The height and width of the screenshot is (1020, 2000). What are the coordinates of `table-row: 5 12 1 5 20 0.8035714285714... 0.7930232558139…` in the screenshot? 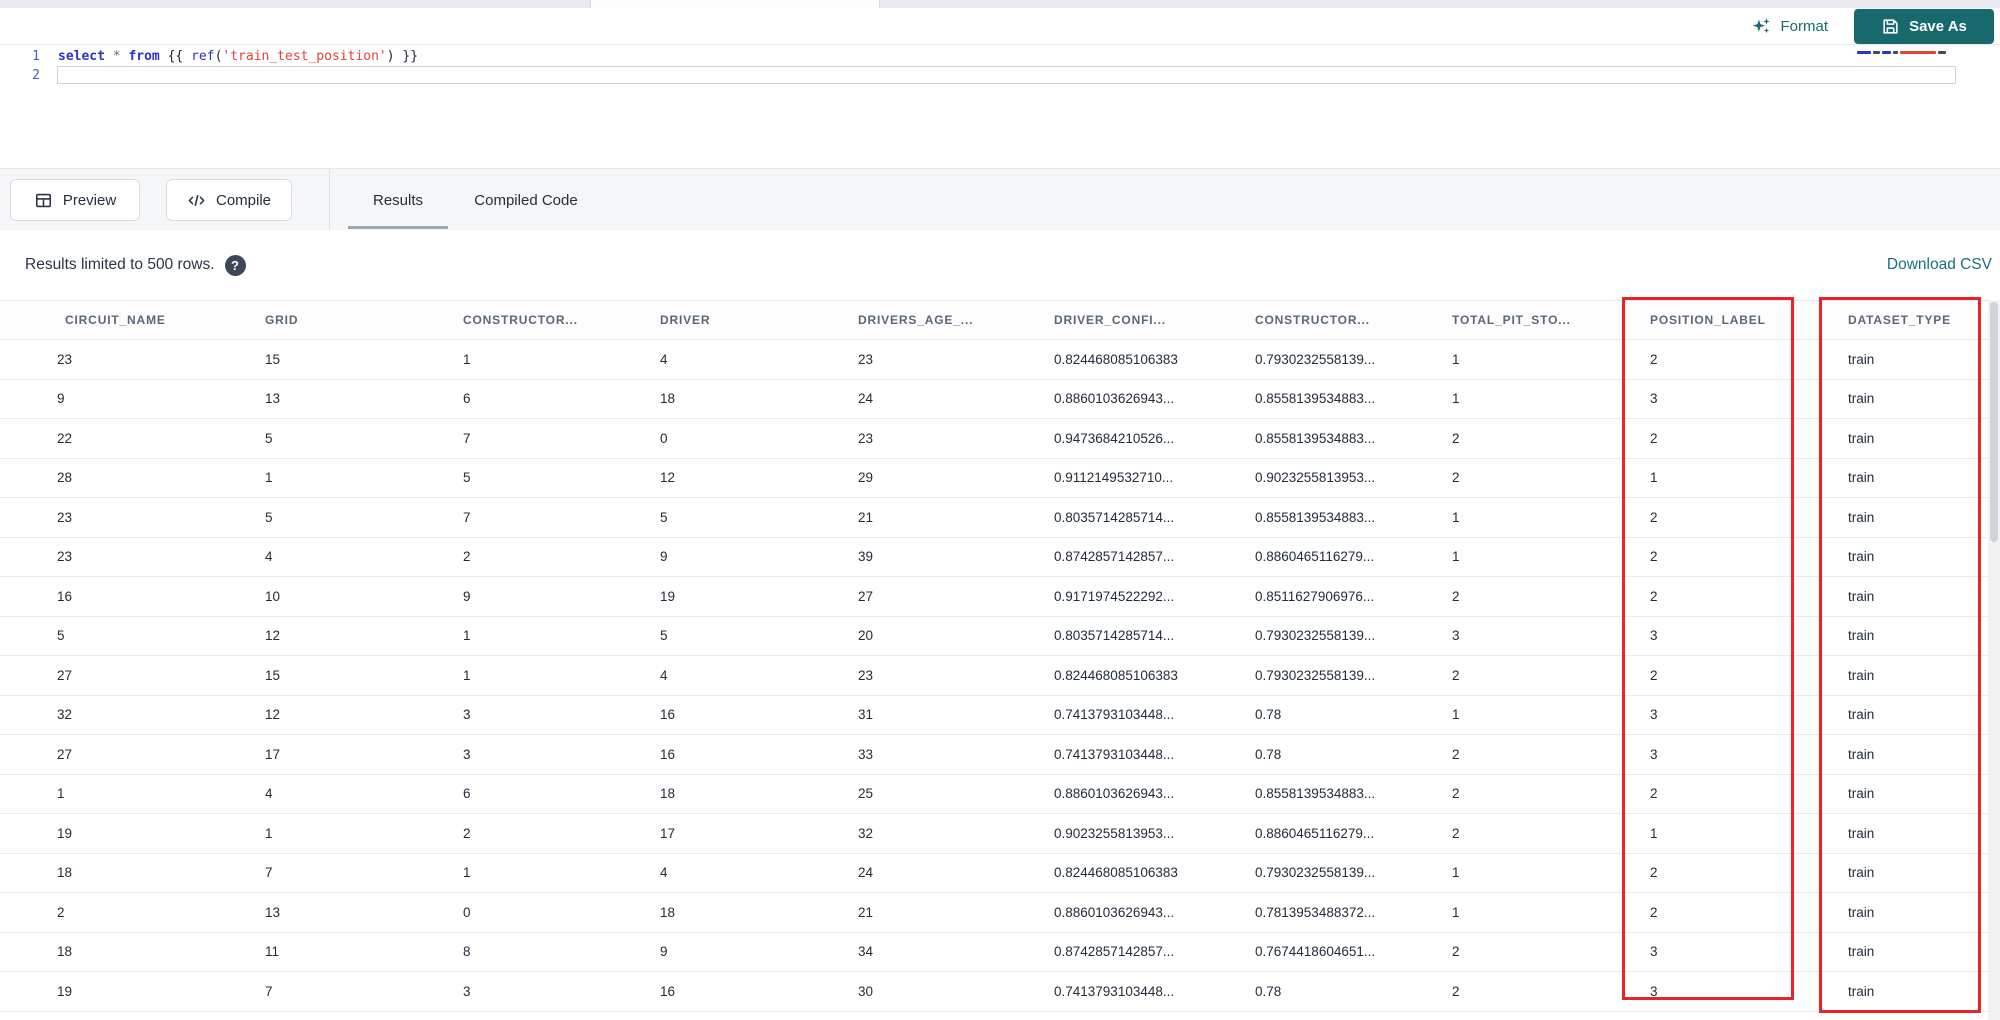 It's located at (1000, 636).